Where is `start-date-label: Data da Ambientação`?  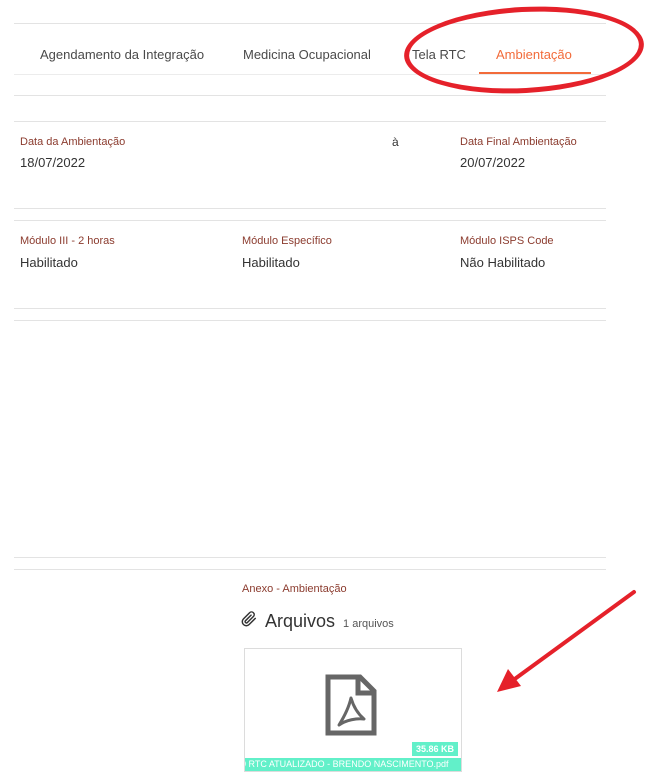 start-date-label: Data da Ambientação is located at coordinates (73, 142).